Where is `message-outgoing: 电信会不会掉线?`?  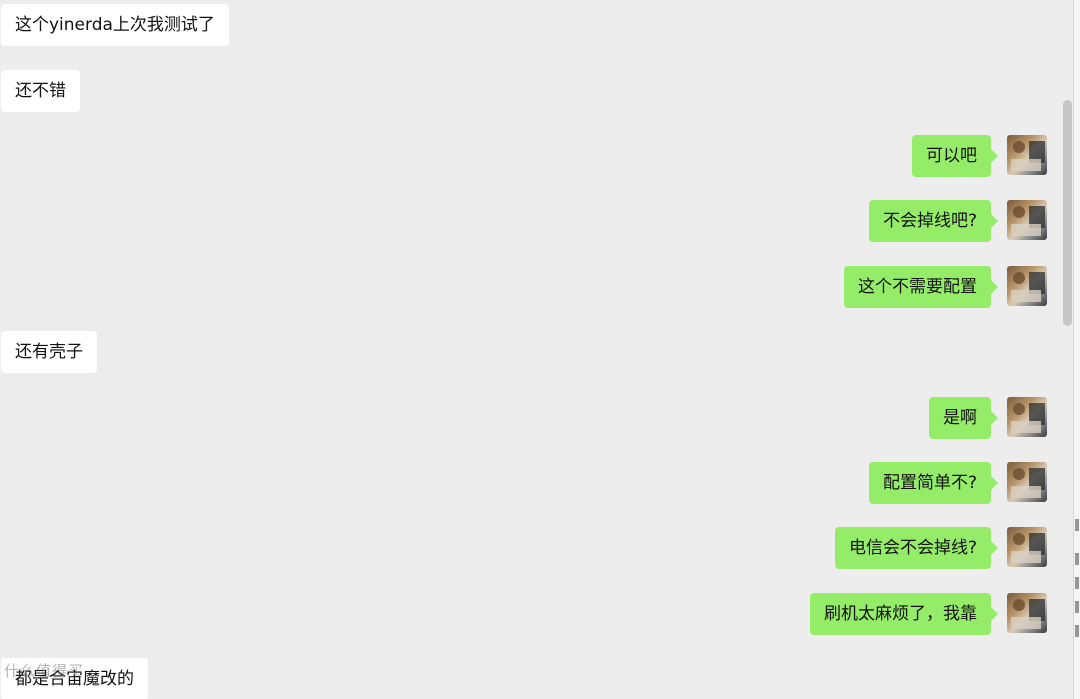
message-outgoing: 电信会不会掉线? is located at coordinates (917, 548).